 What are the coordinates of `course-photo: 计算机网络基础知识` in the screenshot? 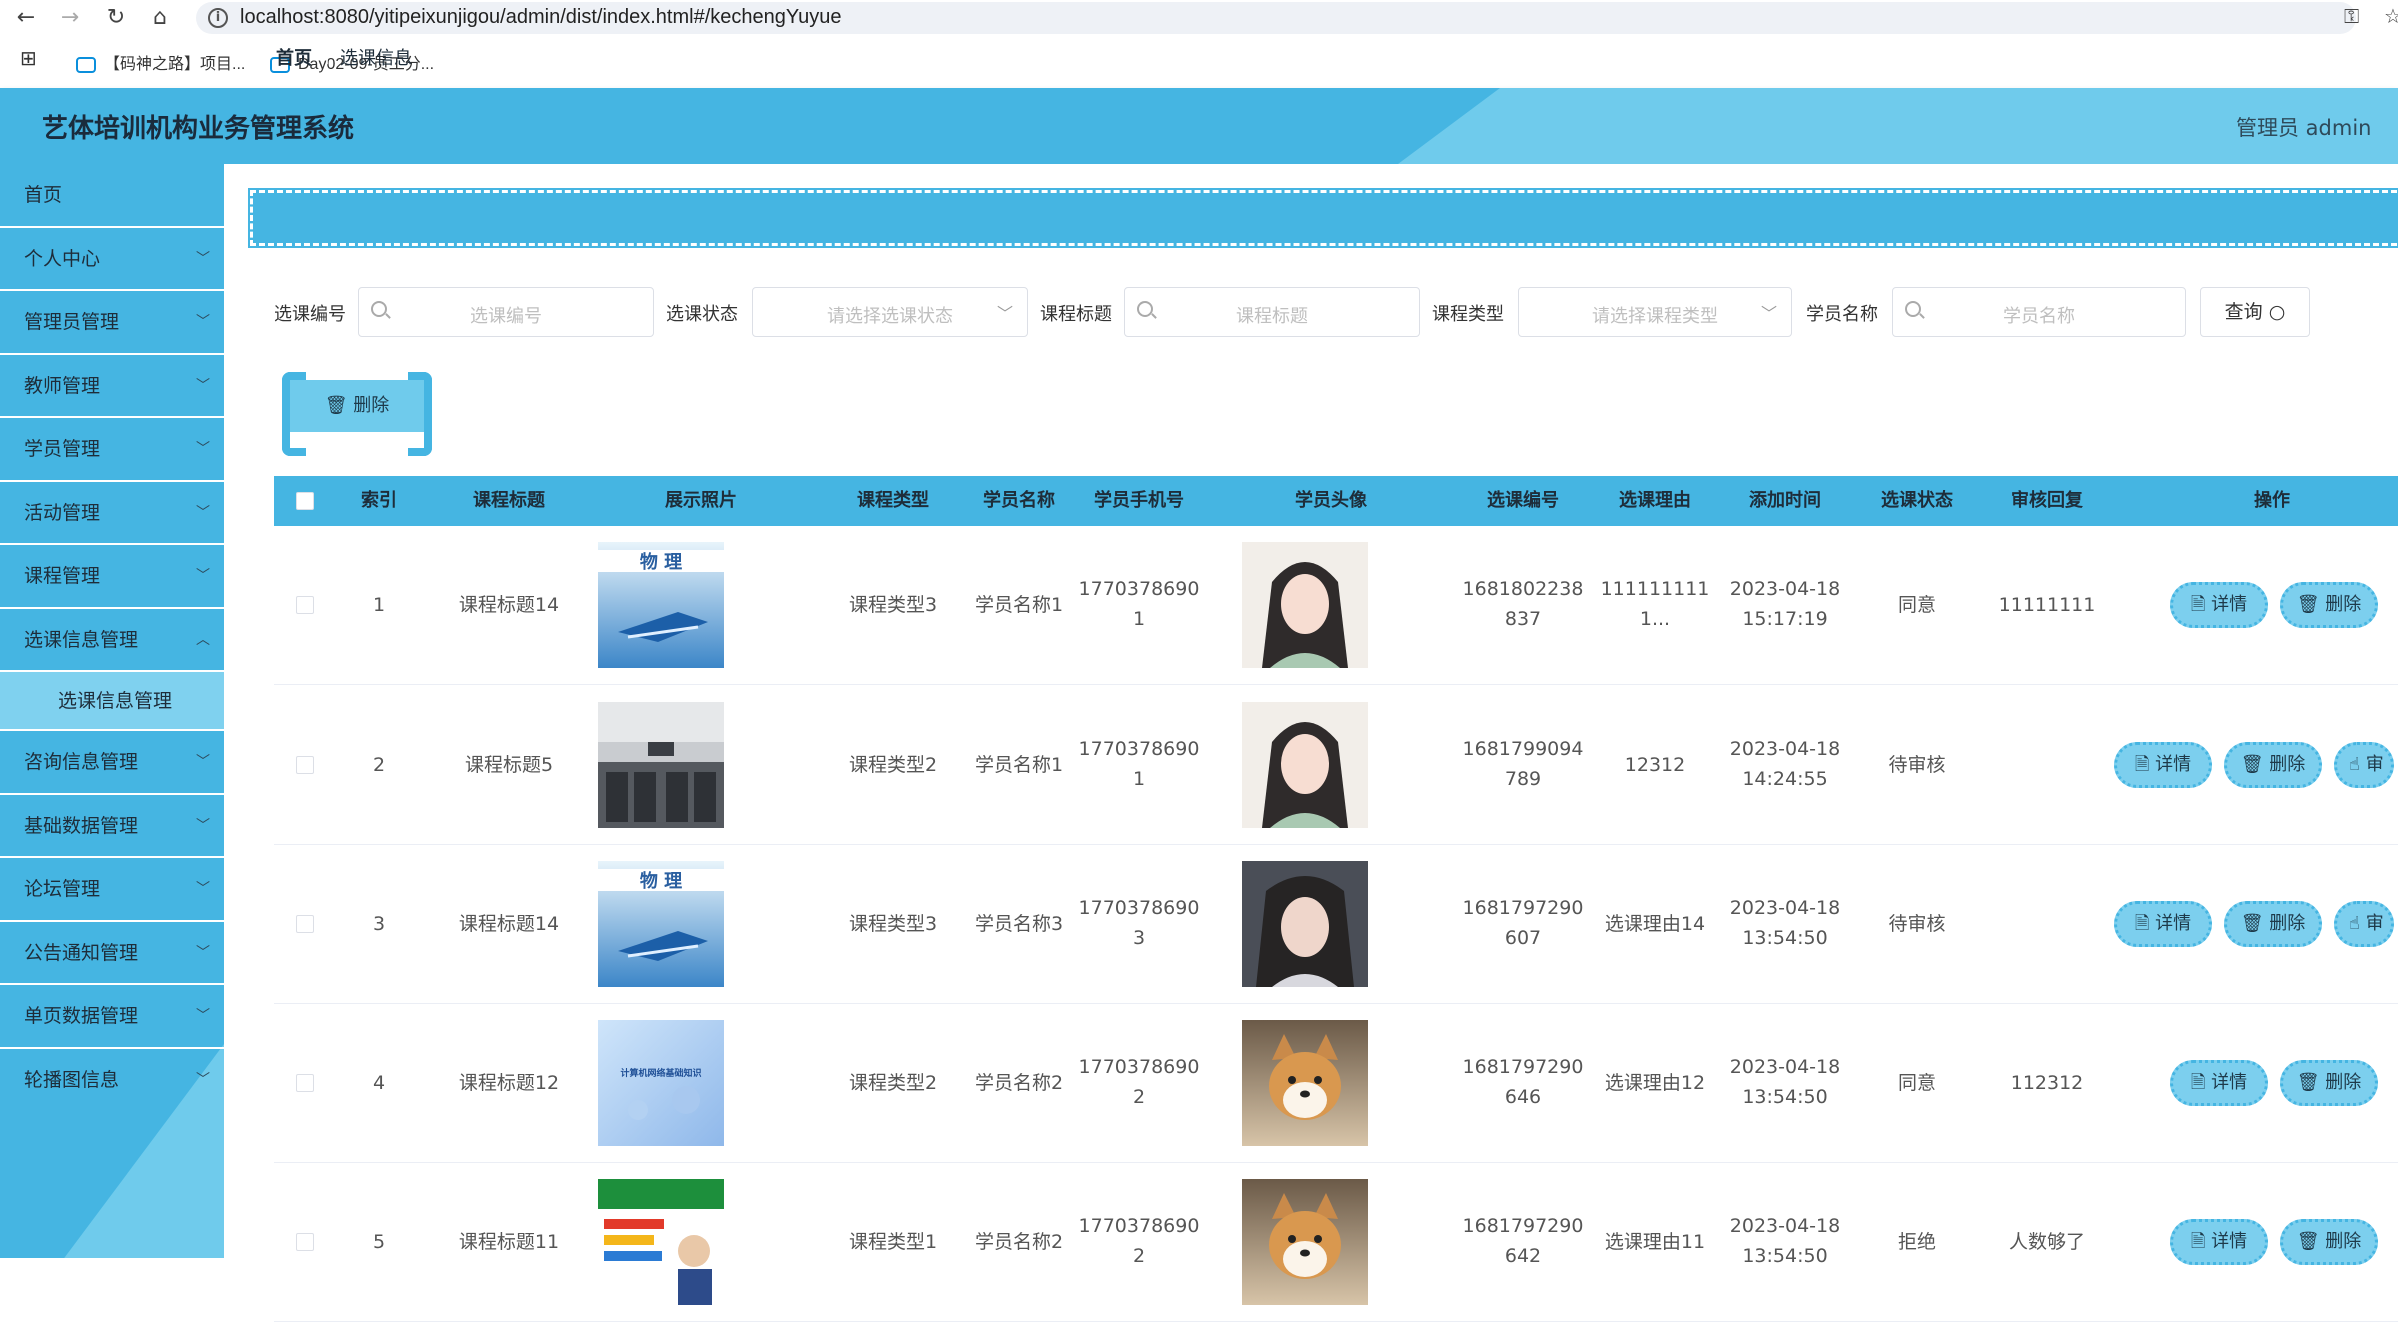 It's located at (661, 1083).